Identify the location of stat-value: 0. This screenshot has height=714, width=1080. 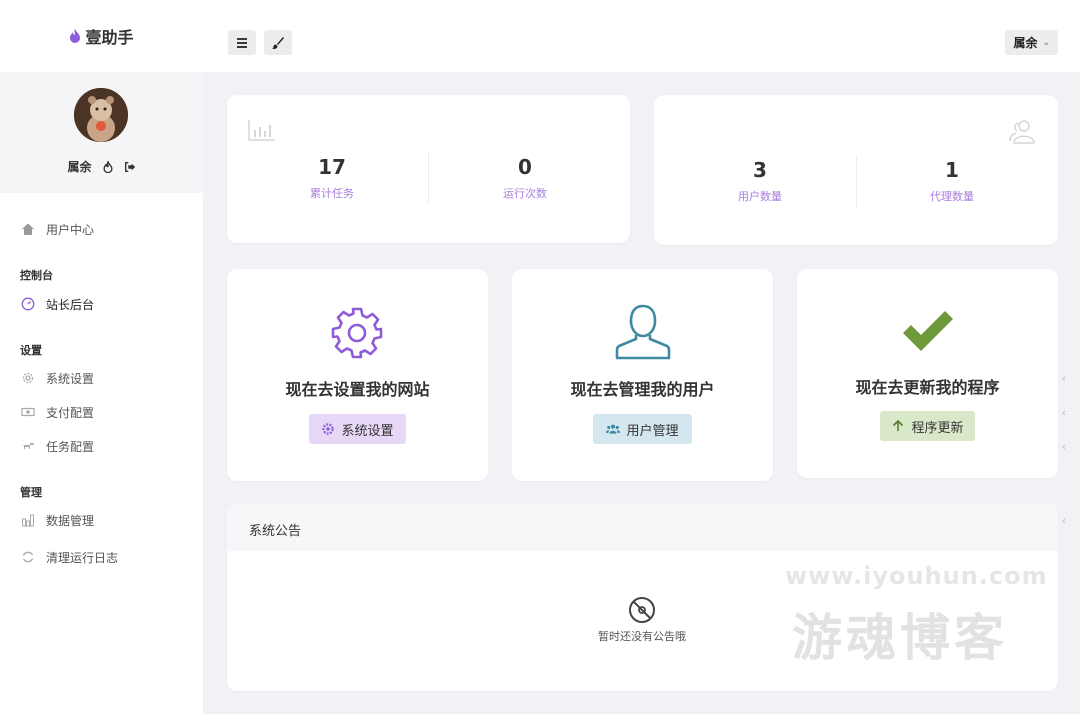
(525, 167).